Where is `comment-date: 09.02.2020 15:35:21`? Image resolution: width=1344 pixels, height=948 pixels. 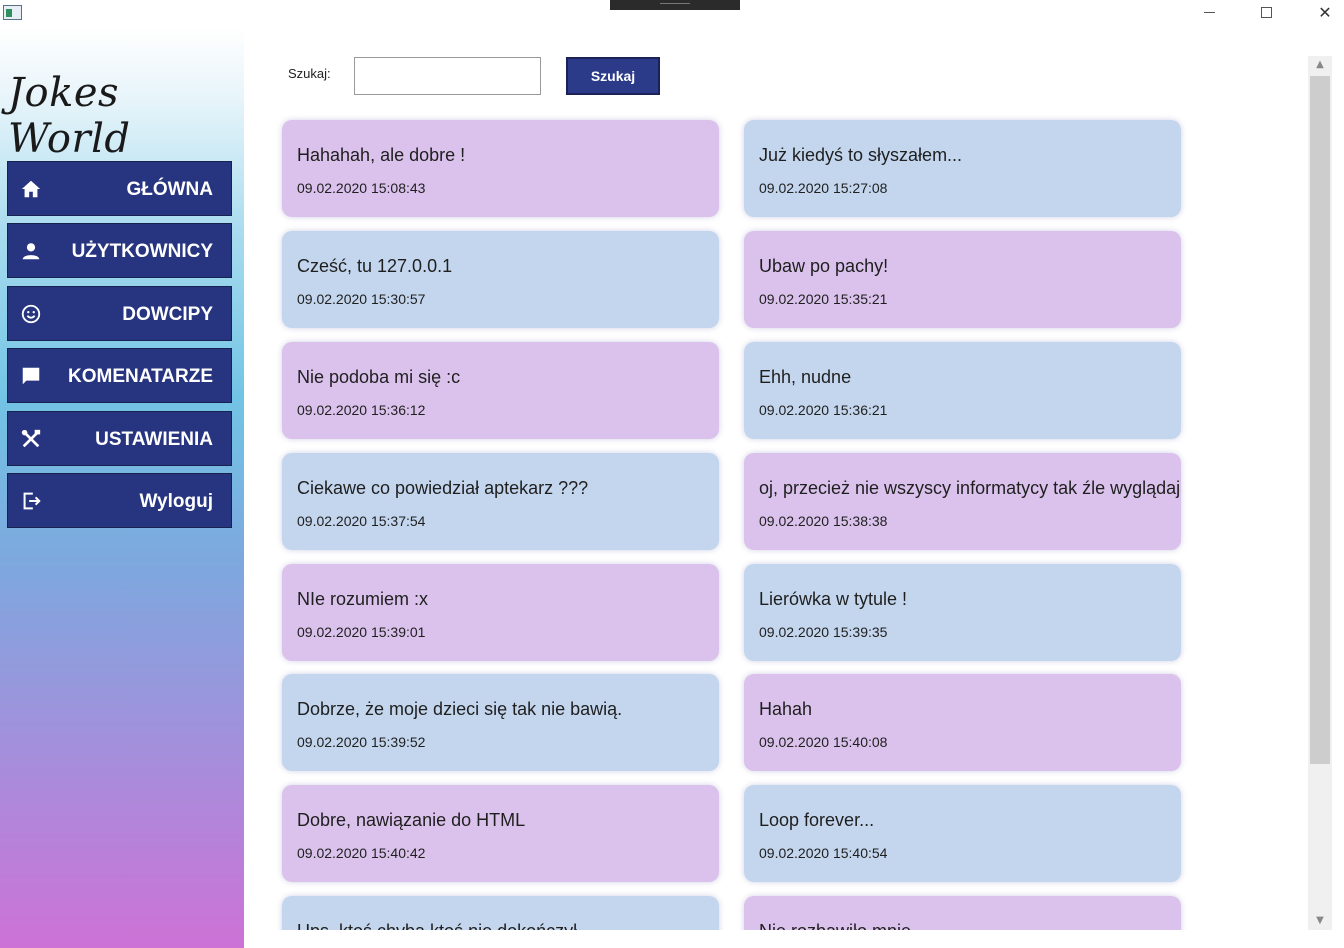 comment-date: 09.02.2020 15:35:21 is located at coordinates (823, 299).